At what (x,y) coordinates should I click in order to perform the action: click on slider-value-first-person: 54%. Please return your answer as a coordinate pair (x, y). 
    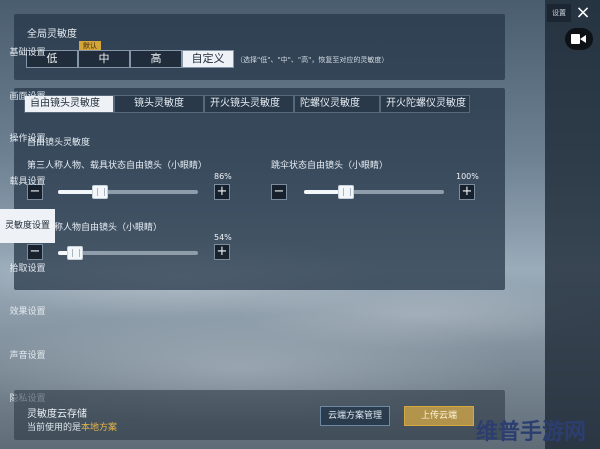
    Looking at the image, I should click on (223, 237).